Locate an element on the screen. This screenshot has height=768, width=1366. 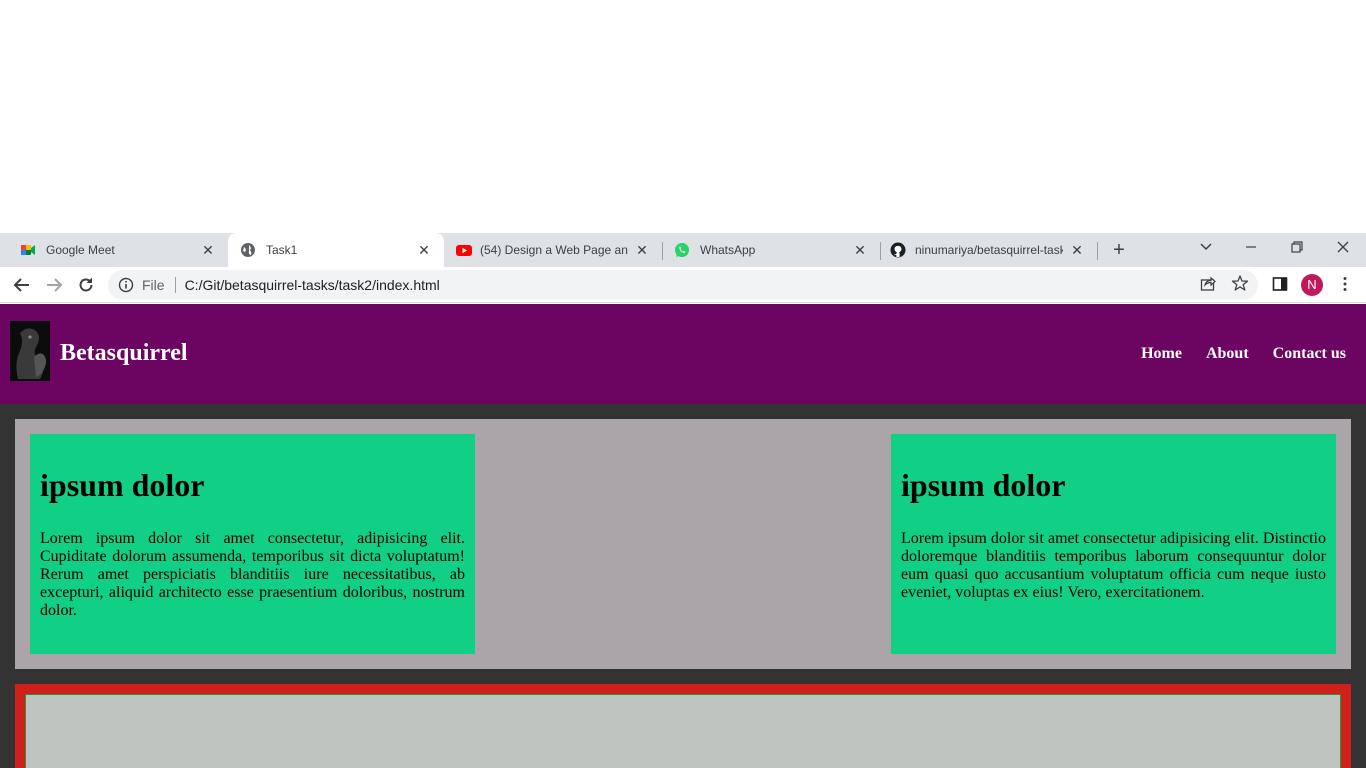
nav-link-home: Home is located at coordinates (1161, 354).